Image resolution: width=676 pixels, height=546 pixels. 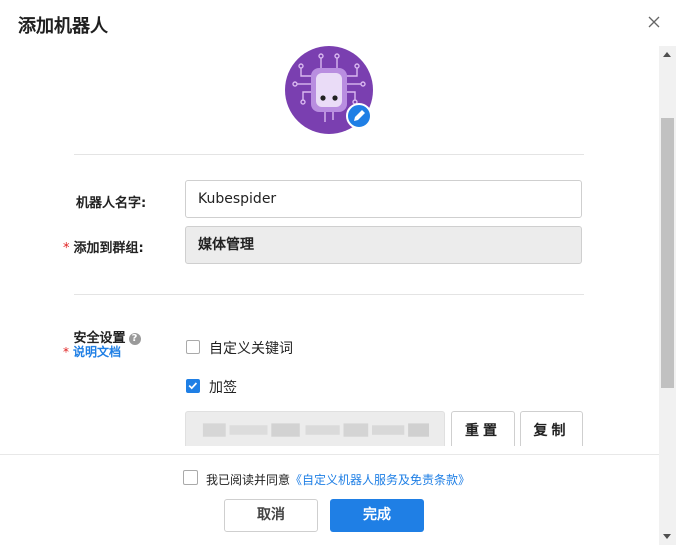 I want to click on secret-blur, so click(x=315, y=430).